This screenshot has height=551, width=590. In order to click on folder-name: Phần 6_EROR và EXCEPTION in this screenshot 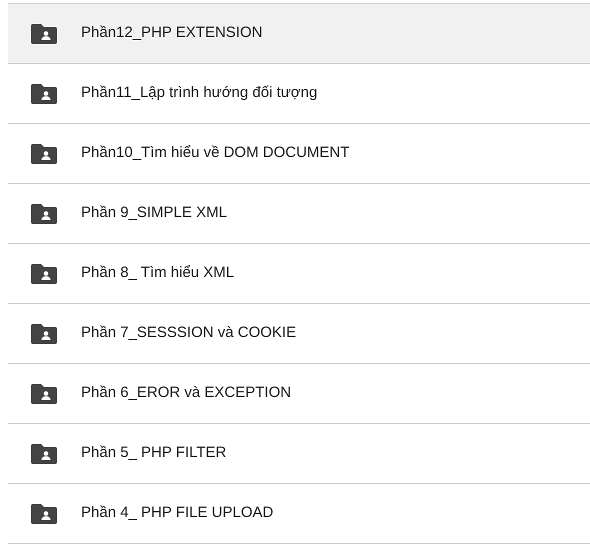, I will do `click(186, 393)`.